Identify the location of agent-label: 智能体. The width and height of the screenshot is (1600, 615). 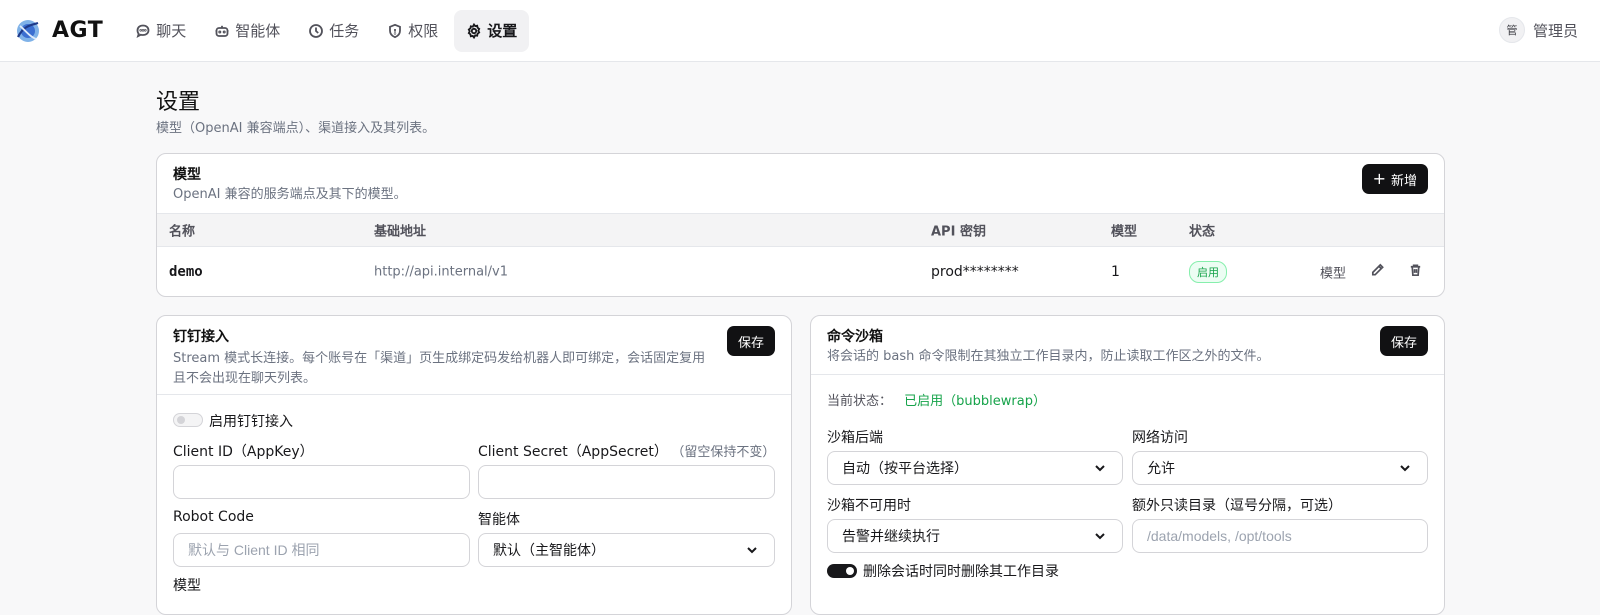
(499, 520).